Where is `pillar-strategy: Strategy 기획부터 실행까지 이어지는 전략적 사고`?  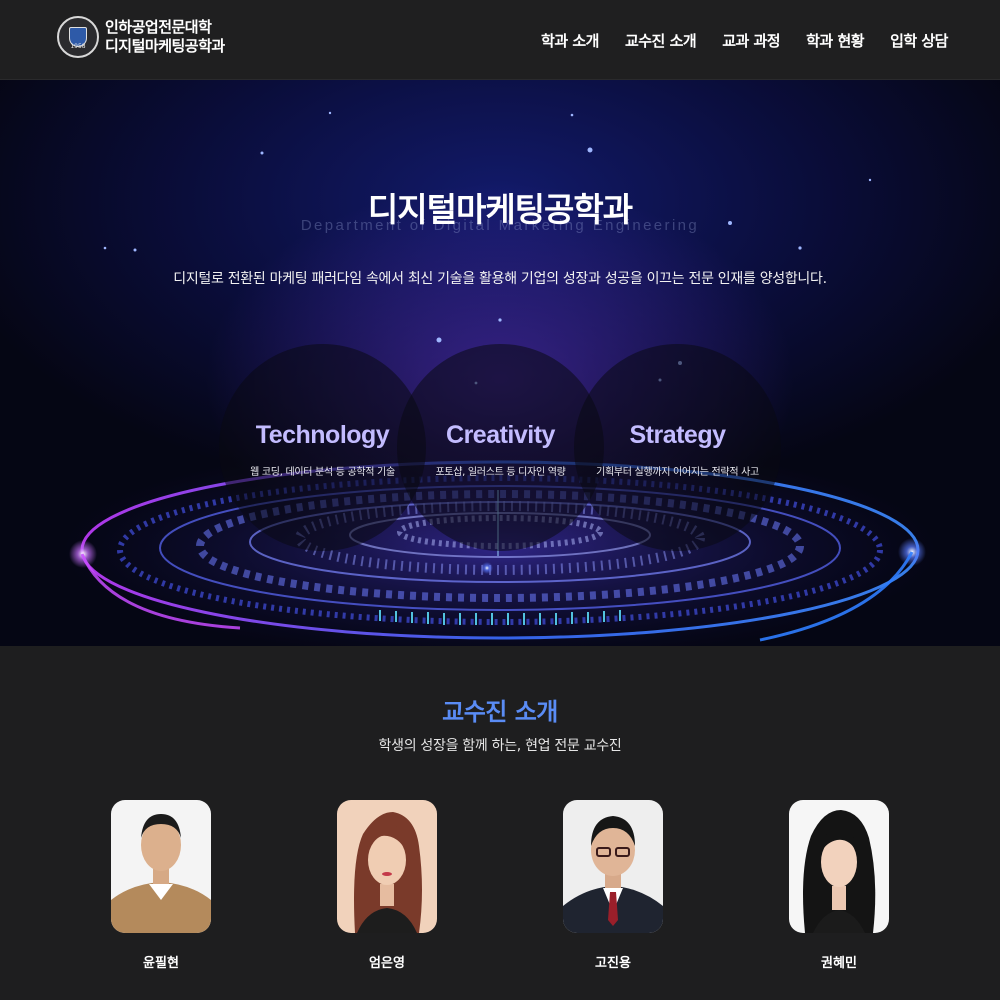 pillar-strategy: Strategy 기획부터 실행까지 이어지는 전략적 사고 is located at coordinates (677, 447).